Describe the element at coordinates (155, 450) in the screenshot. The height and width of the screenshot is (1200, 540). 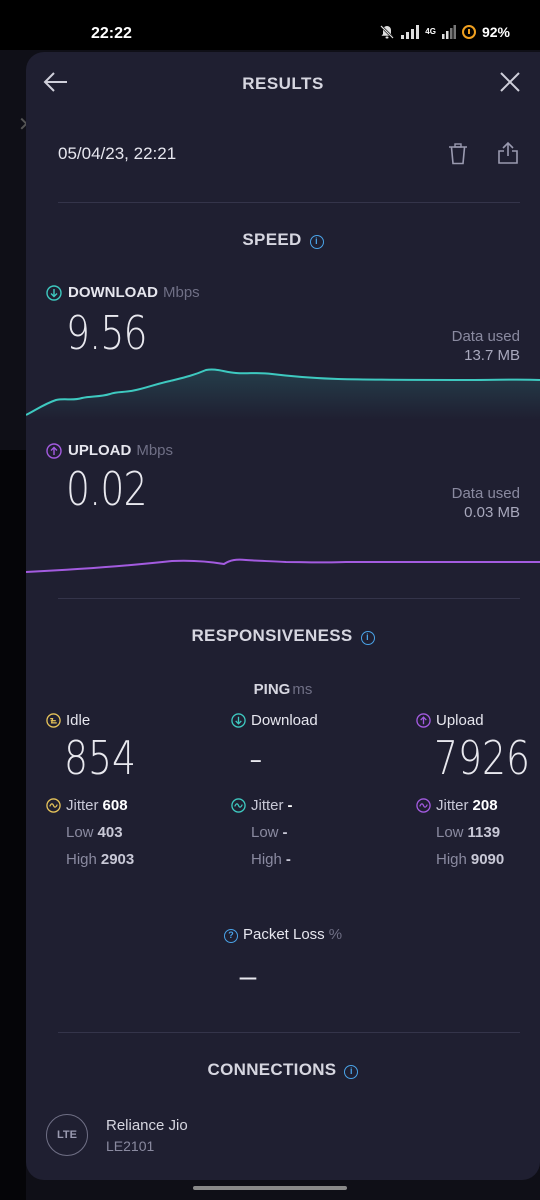
I see `upload-unit: Mbps` at that location.